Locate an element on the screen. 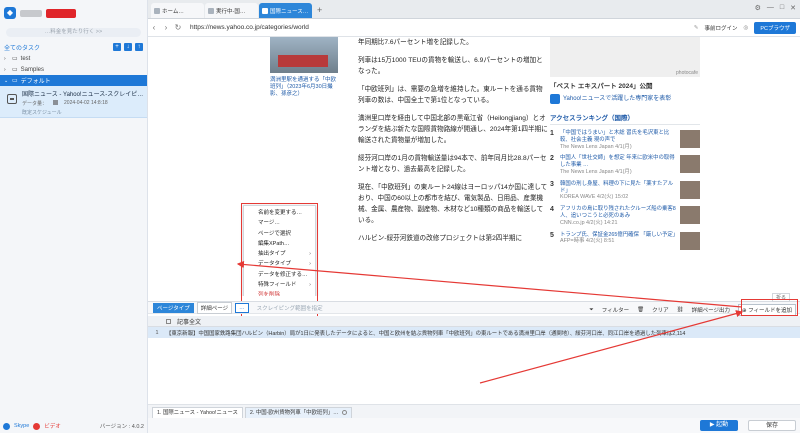  export-icon: ↑ is located at coordinates (139, 47).